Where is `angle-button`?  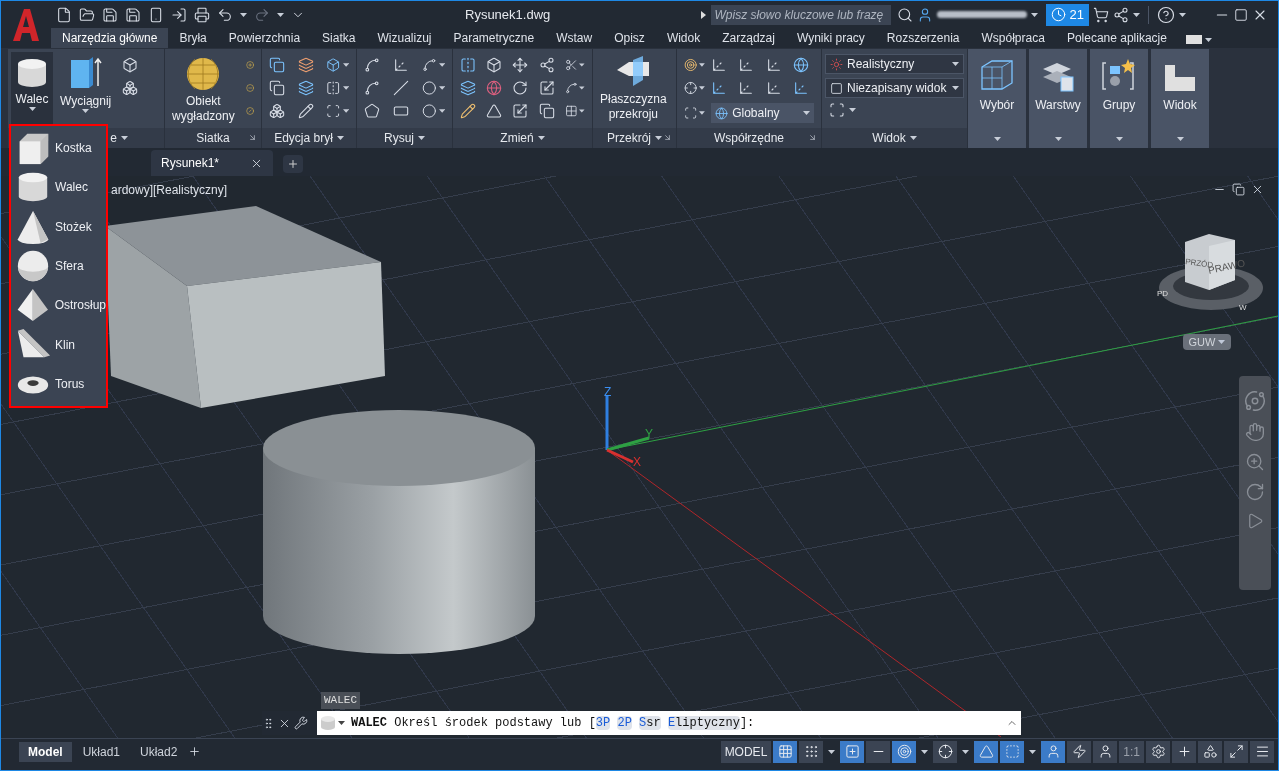 angle-button is located at coordinates (986, 751).